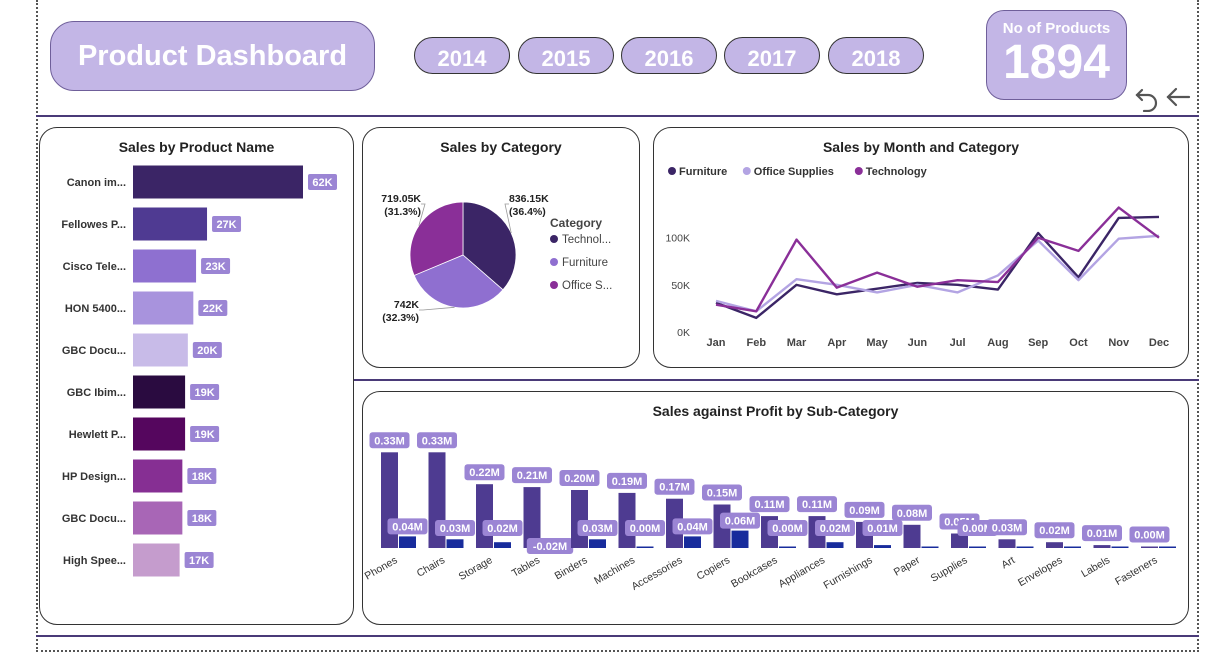 Image resolution: width=1232 pixels, height=658 pixels. I want to click on product-value-label: 22K, so click(213, 309).